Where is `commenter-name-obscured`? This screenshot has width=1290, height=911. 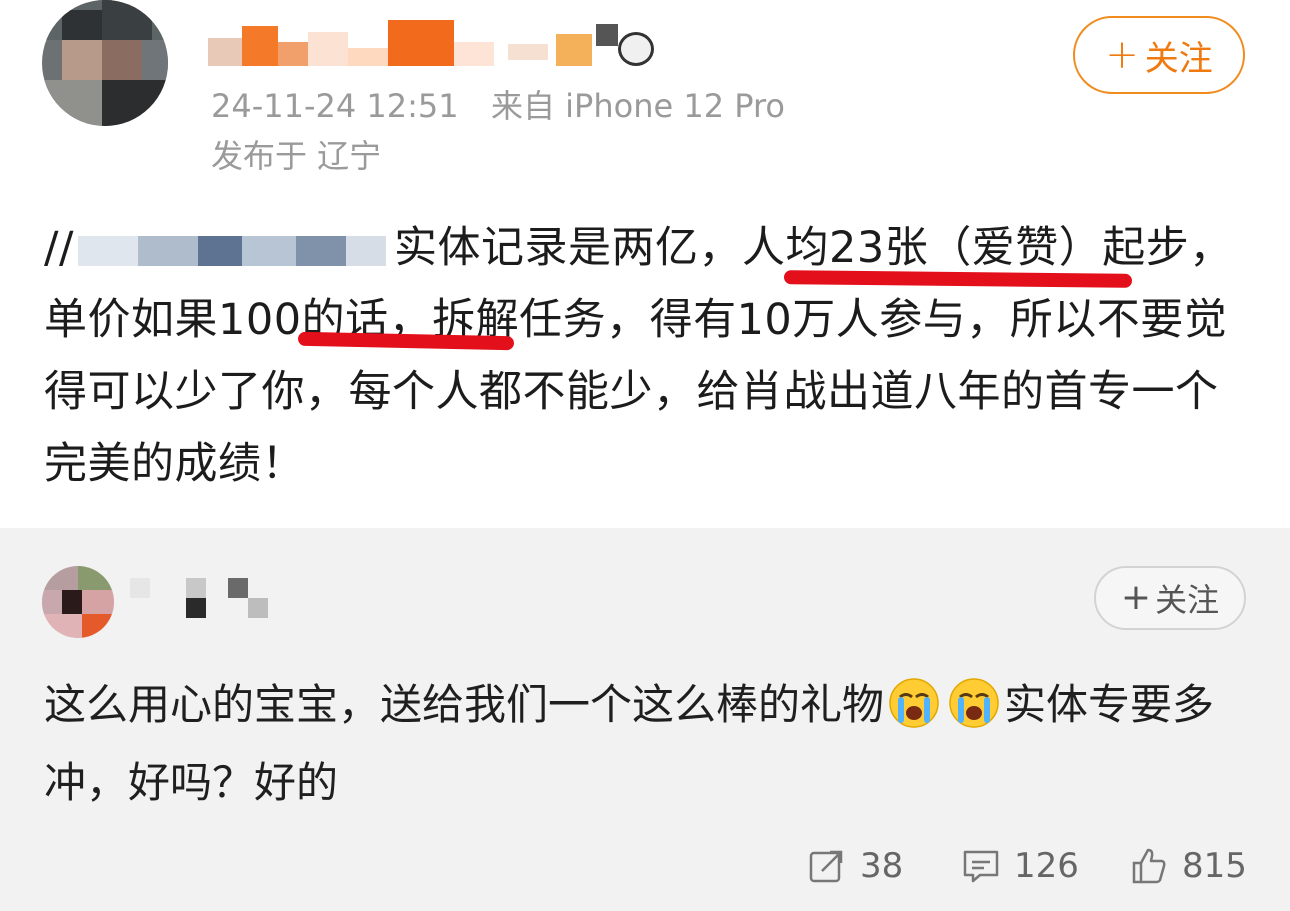
commenter-name-obscured is located at coordinates (205, 598).